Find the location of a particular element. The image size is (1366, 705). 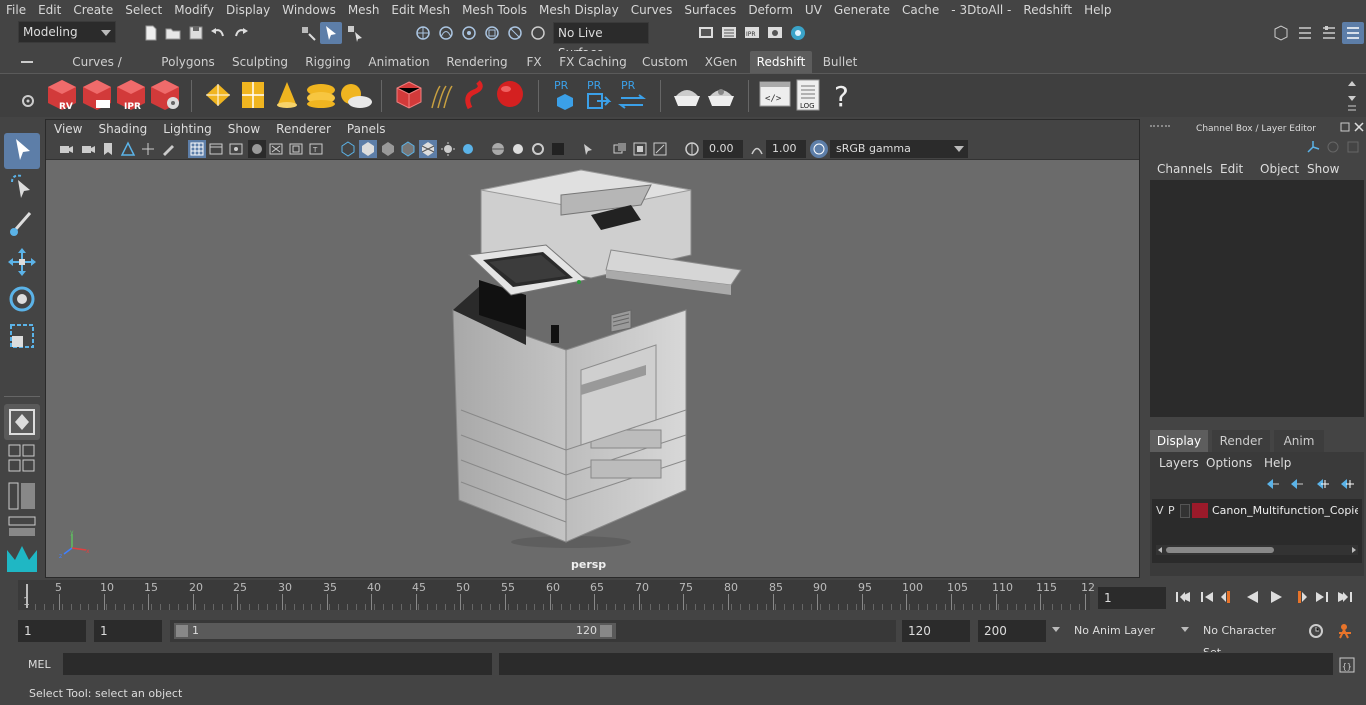

copier-model is located at coordinates (596, 355).